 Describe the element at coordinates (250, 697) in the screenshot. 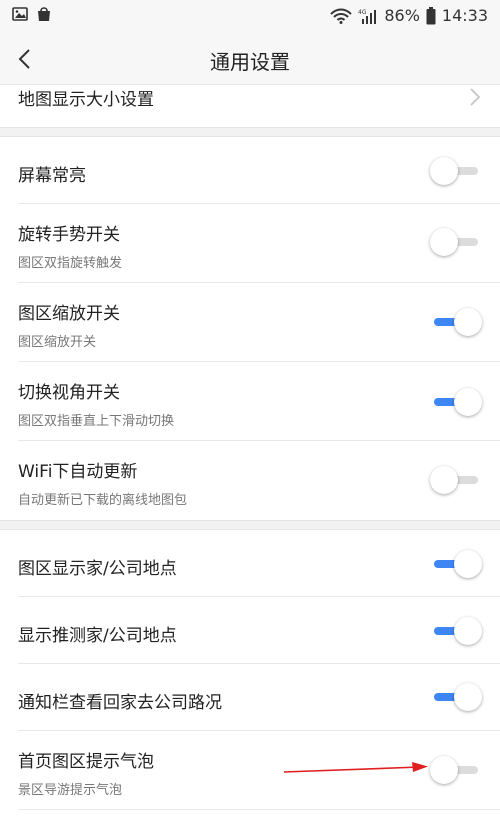

I see `setting-row-notification-traffic: 通知栏查看回家去公司路况` at that location.